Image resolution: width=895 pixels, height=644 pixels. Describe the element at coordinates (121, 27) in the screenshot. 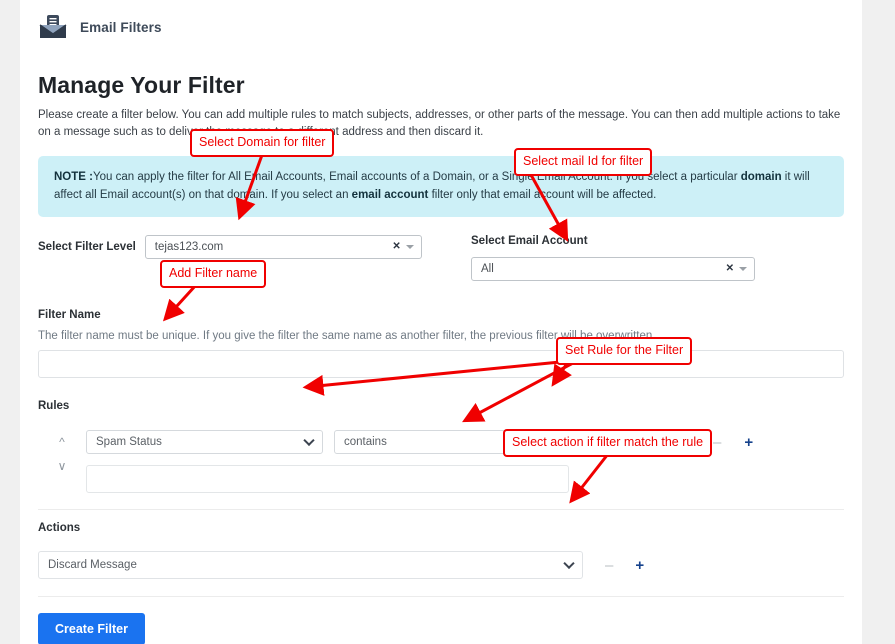

I see `app-title: Email Filters` at that location.